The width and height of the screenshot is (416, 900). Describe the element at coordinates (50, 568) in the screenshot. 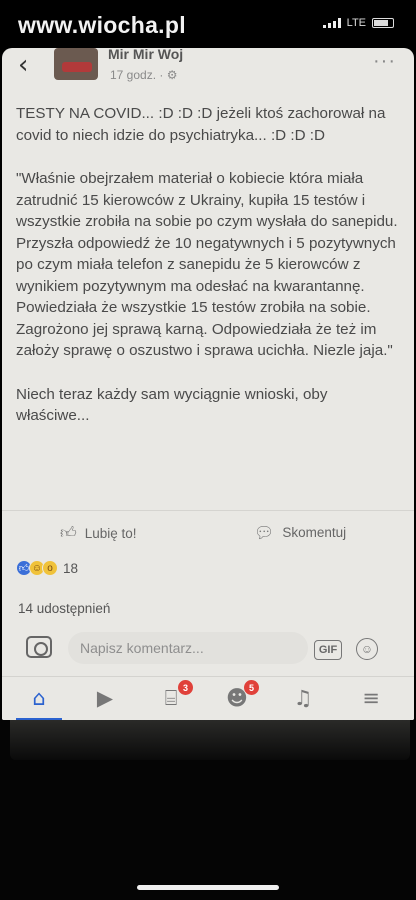

I see `wow-reaction-icon: o` at that location.